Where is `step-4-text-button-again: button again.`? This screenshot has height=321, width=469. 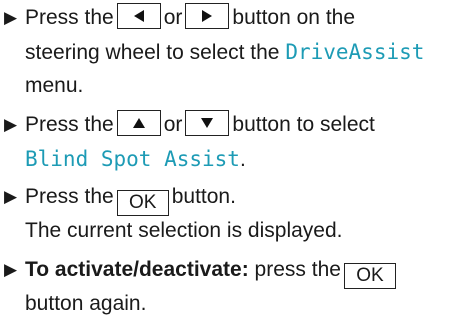
step-4-text-button-again: button again. is located at coordinates (86, 303).